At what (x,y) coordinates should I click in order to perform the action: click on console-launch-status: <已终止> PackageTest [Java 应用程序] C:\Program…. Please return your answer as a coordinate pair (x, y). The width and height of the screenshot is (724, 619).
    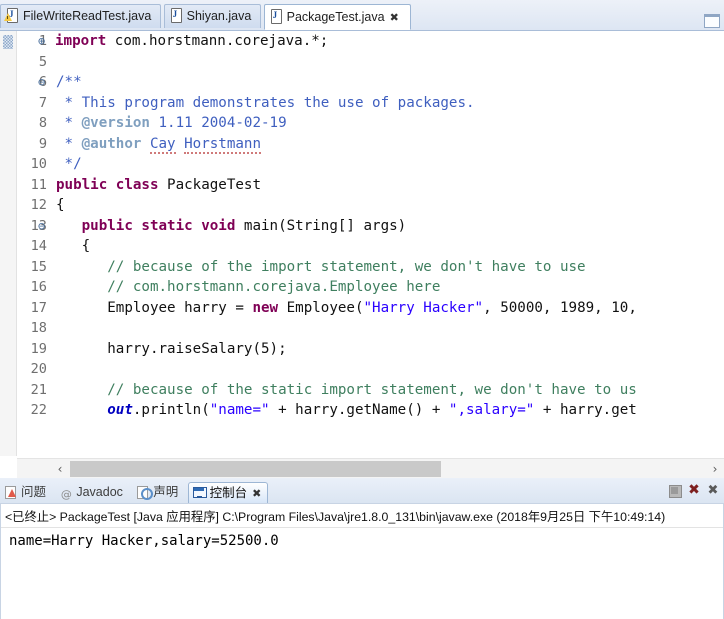
    Looking at the image, I should click on (362, 516).